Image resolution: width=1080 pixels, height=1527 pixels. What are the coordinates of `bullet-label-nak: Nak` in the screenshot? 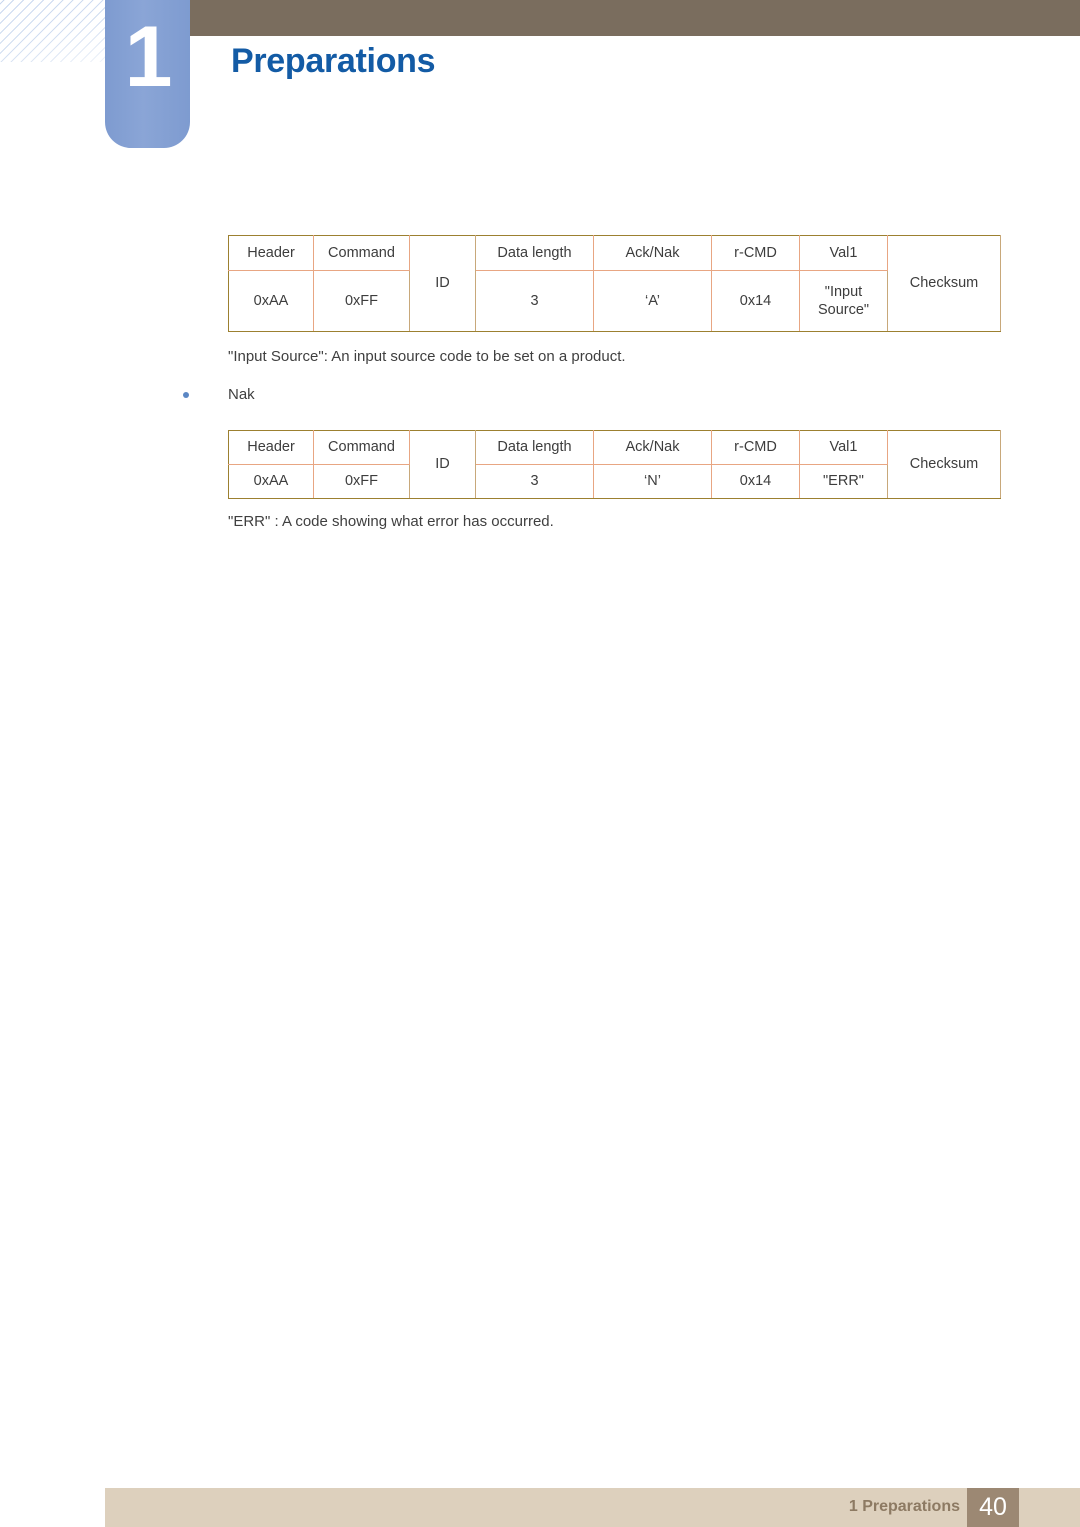 It's located at (241, 394).